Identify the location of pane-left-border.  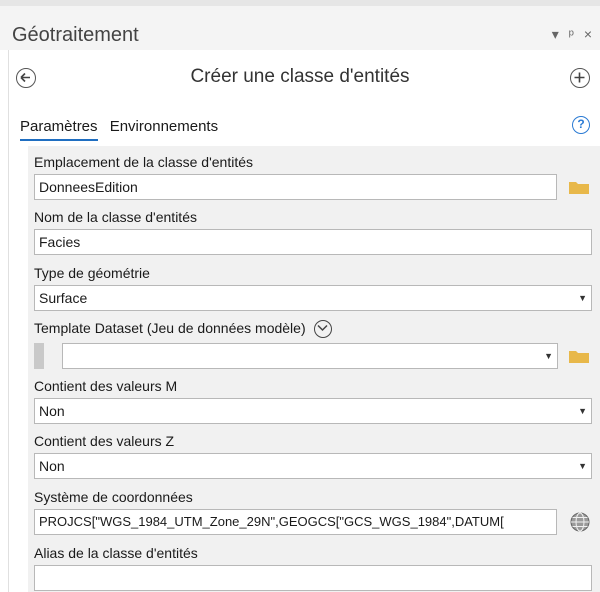
(8, 321).